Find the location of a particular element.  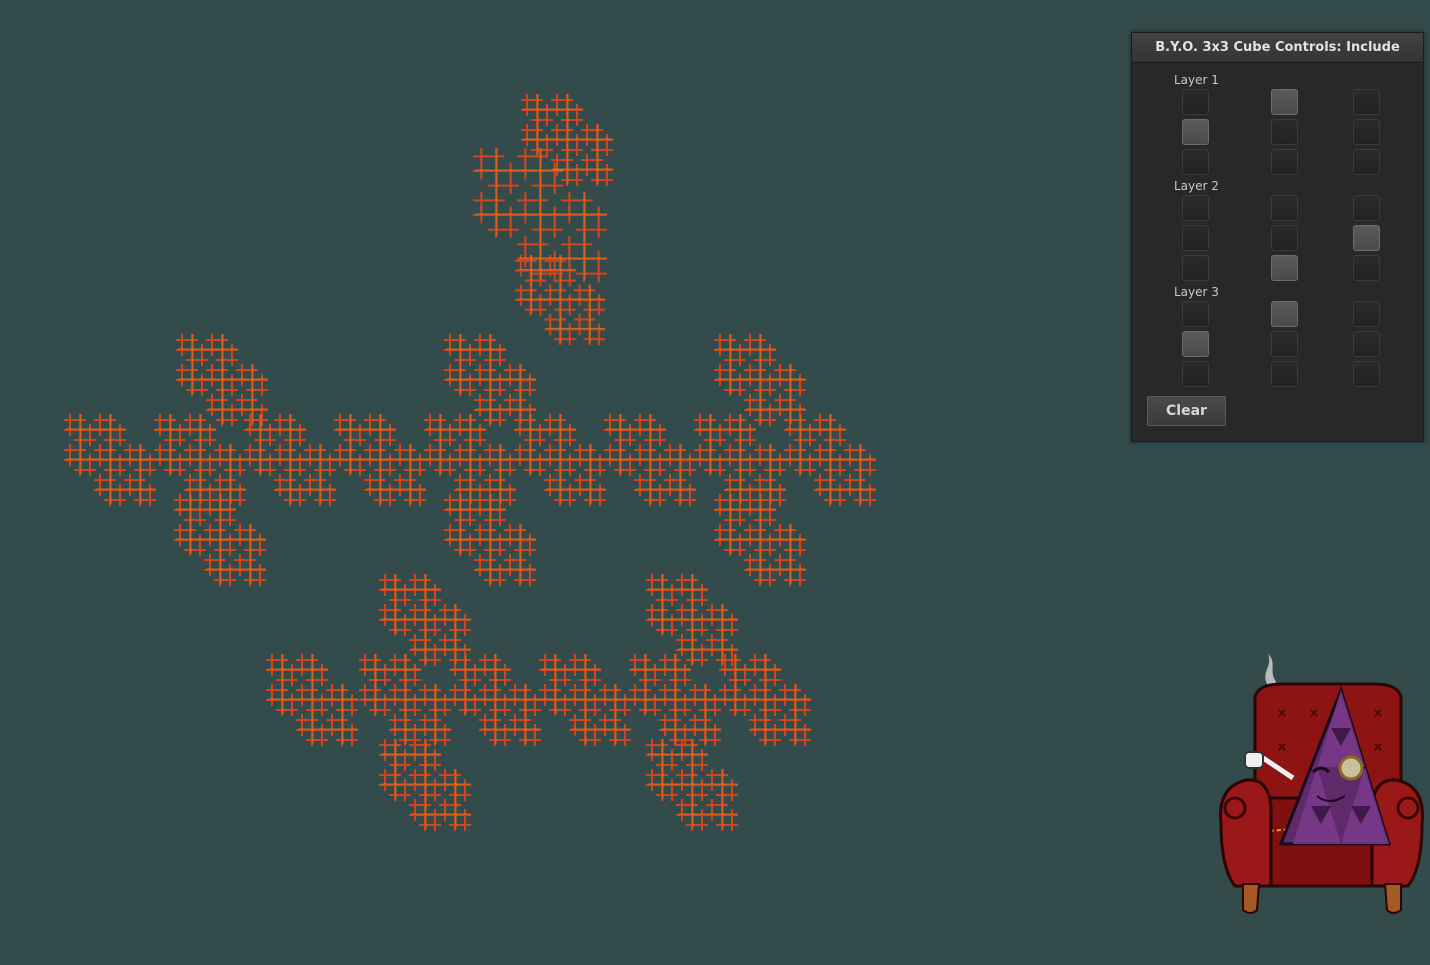

layer-3-cell-r2-c1 is located at coordinates (1195, 344).